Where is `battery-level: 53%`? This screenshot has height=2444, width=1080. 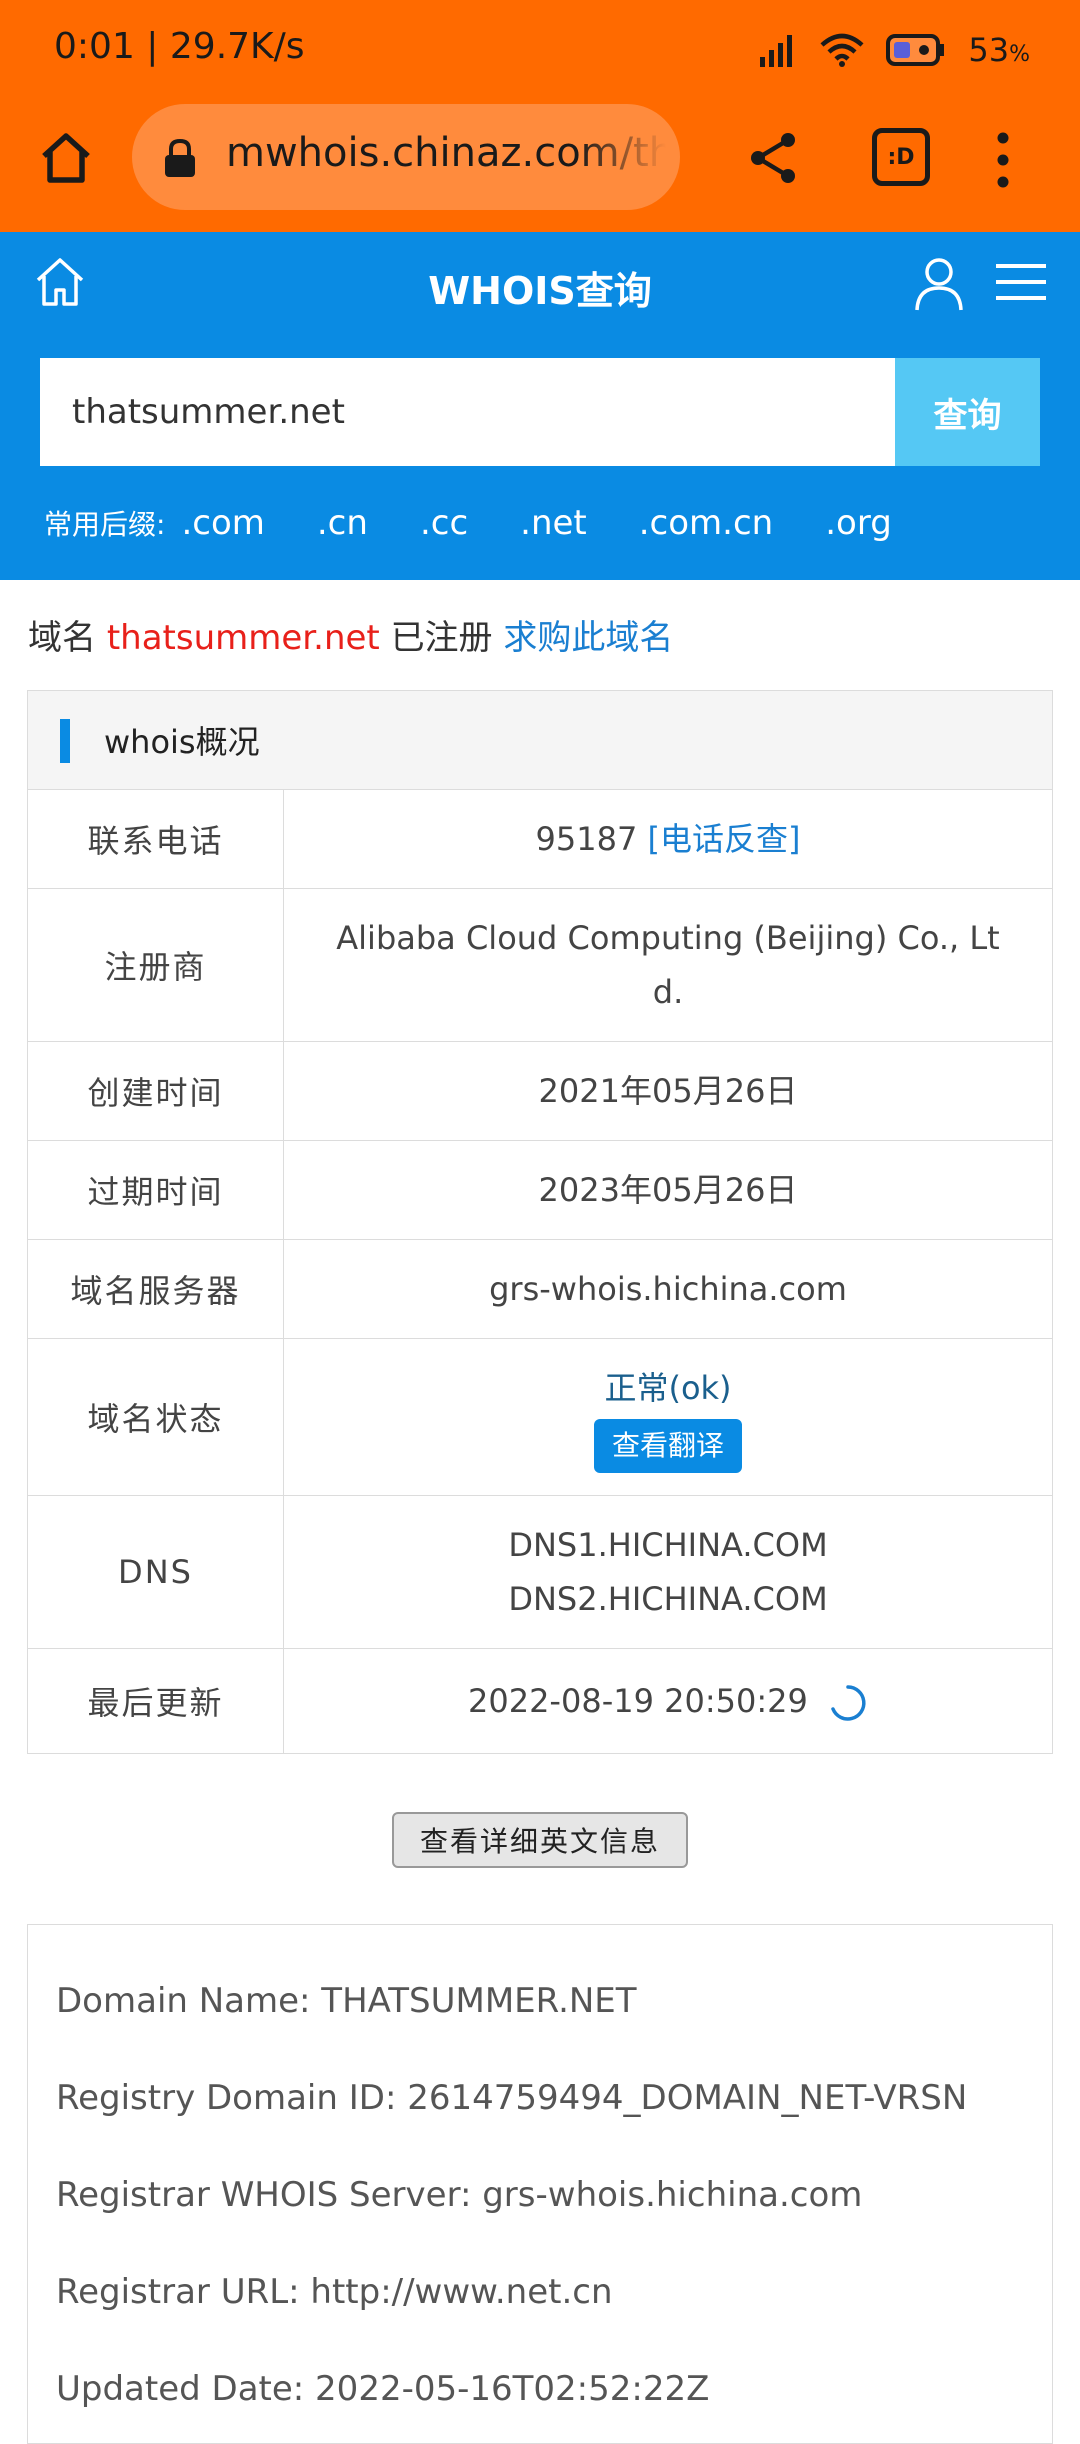 battery-level: 53% is located at coordinates (999, 50).